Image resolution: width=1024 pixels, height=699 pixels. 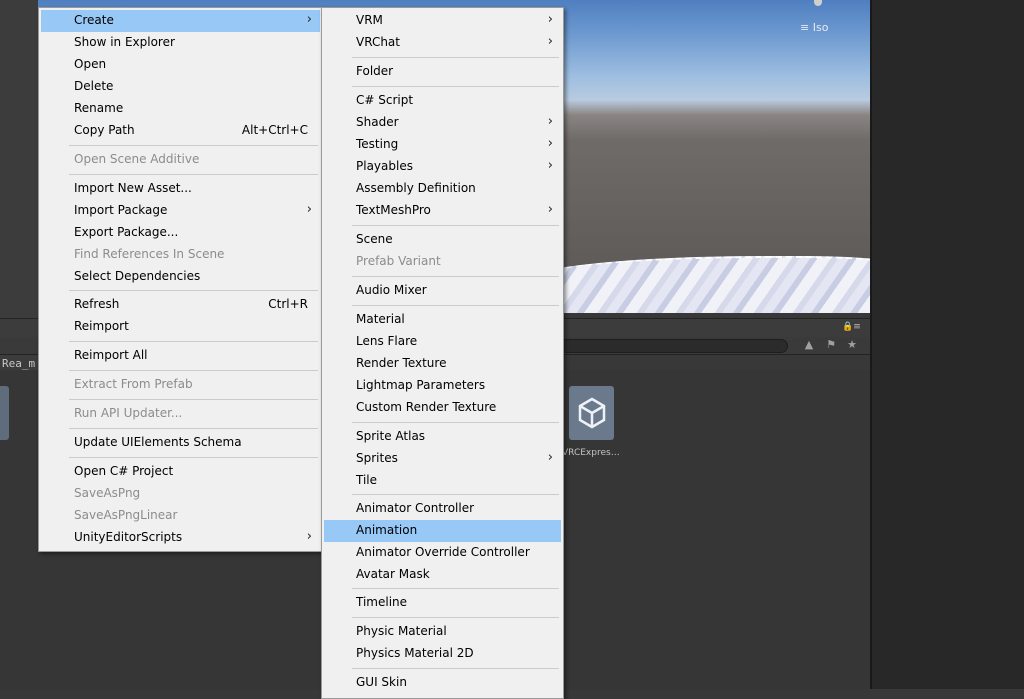 I want to click on shortcut-label: Alt+Ctrl+C, so click(x=274, y=130).